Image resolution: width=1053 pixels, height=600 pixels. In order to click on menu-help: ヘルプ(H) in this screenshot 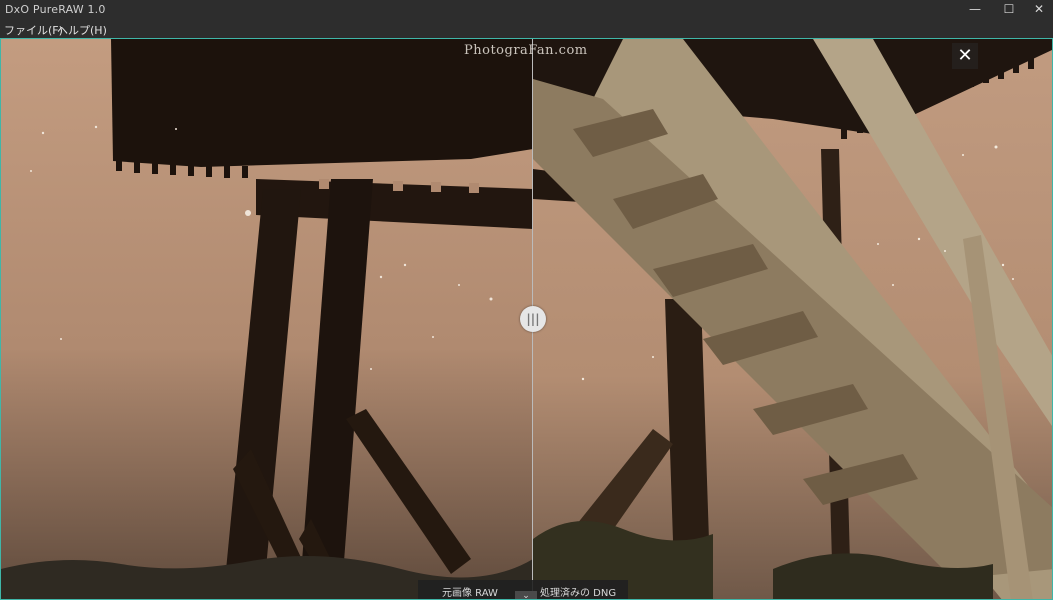, I will do `click(82, 30)`.